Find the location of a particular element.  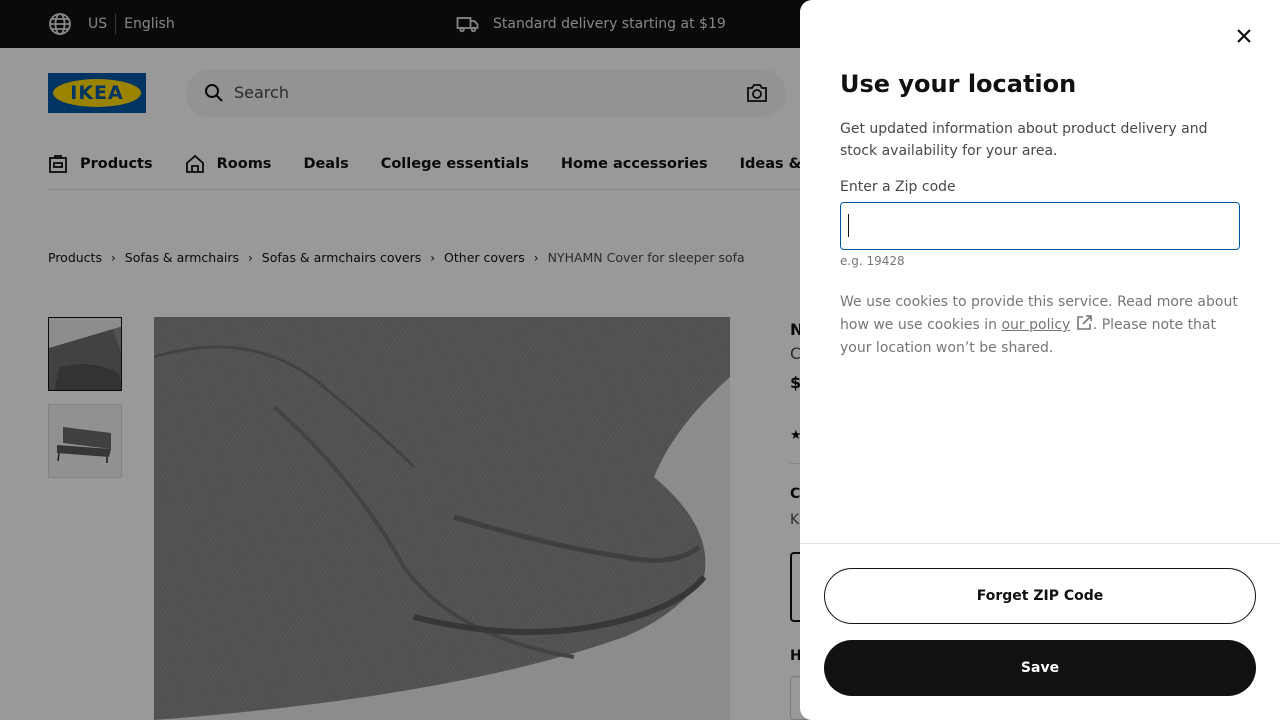

close-button is located at coordinates (1244, 36).